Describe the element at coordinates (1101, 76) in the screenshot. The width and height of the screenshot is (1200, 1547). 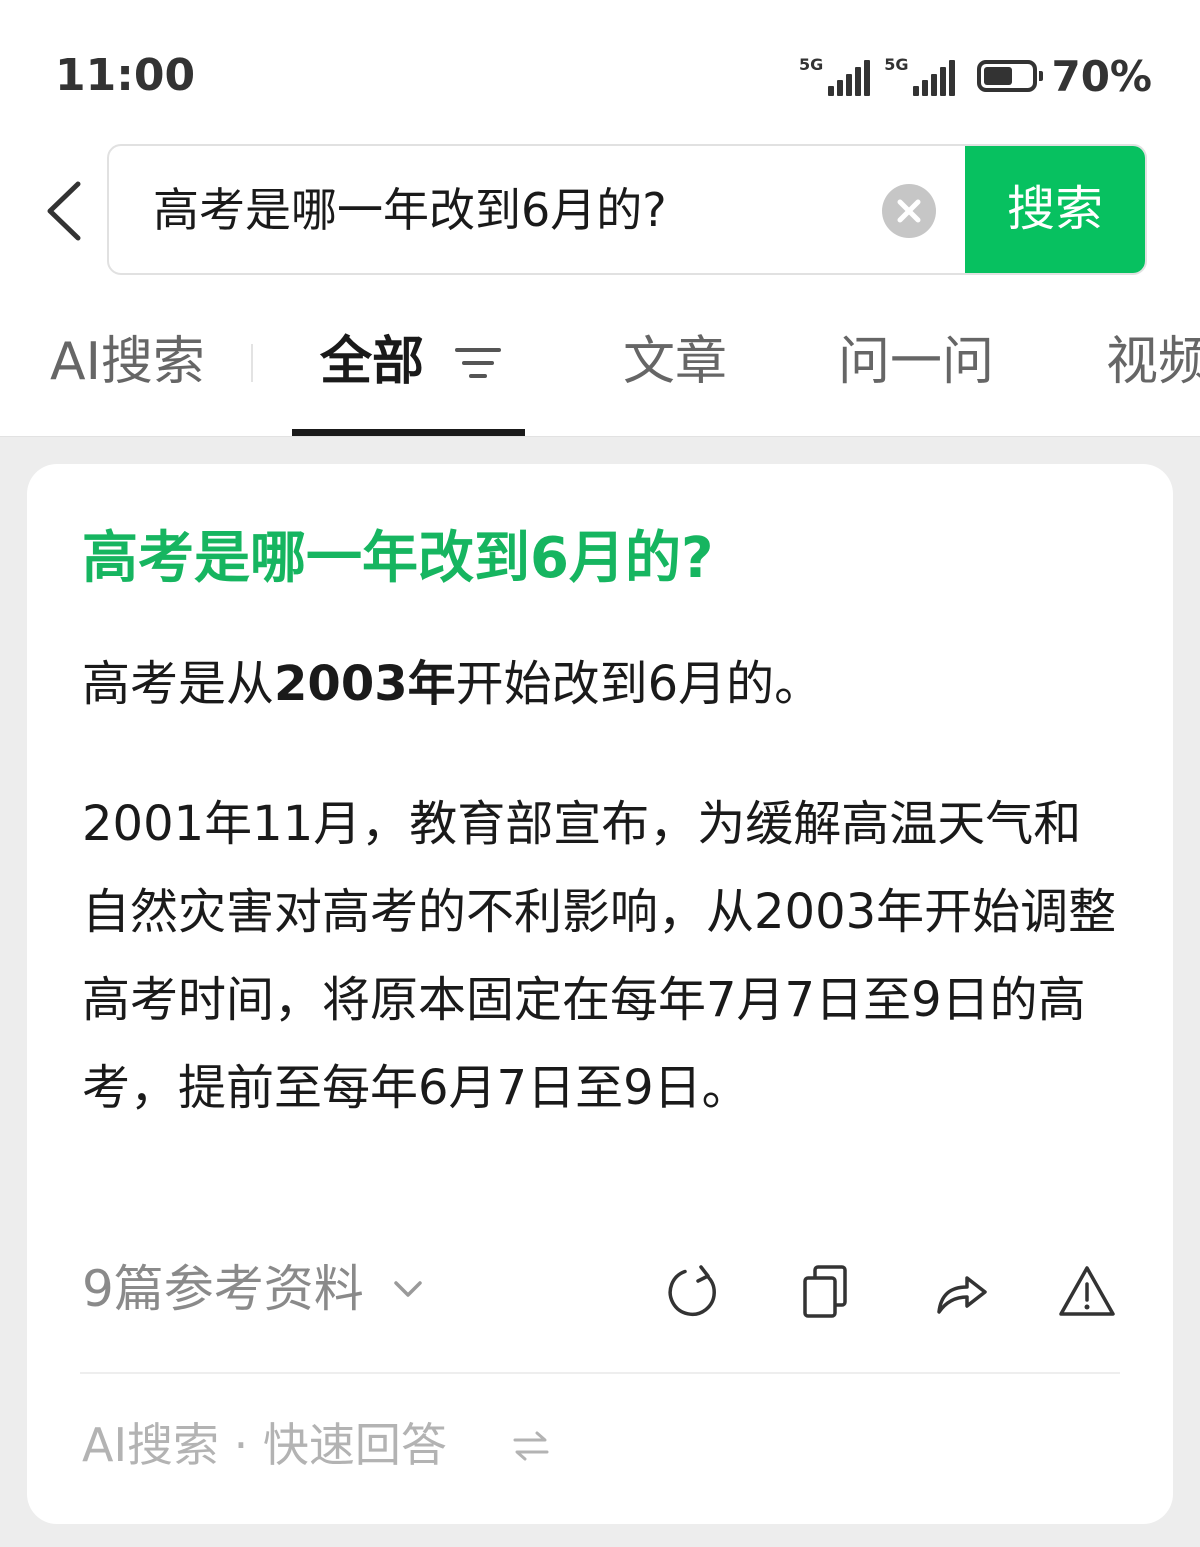
I see `battery-percent: 70%` at that location.